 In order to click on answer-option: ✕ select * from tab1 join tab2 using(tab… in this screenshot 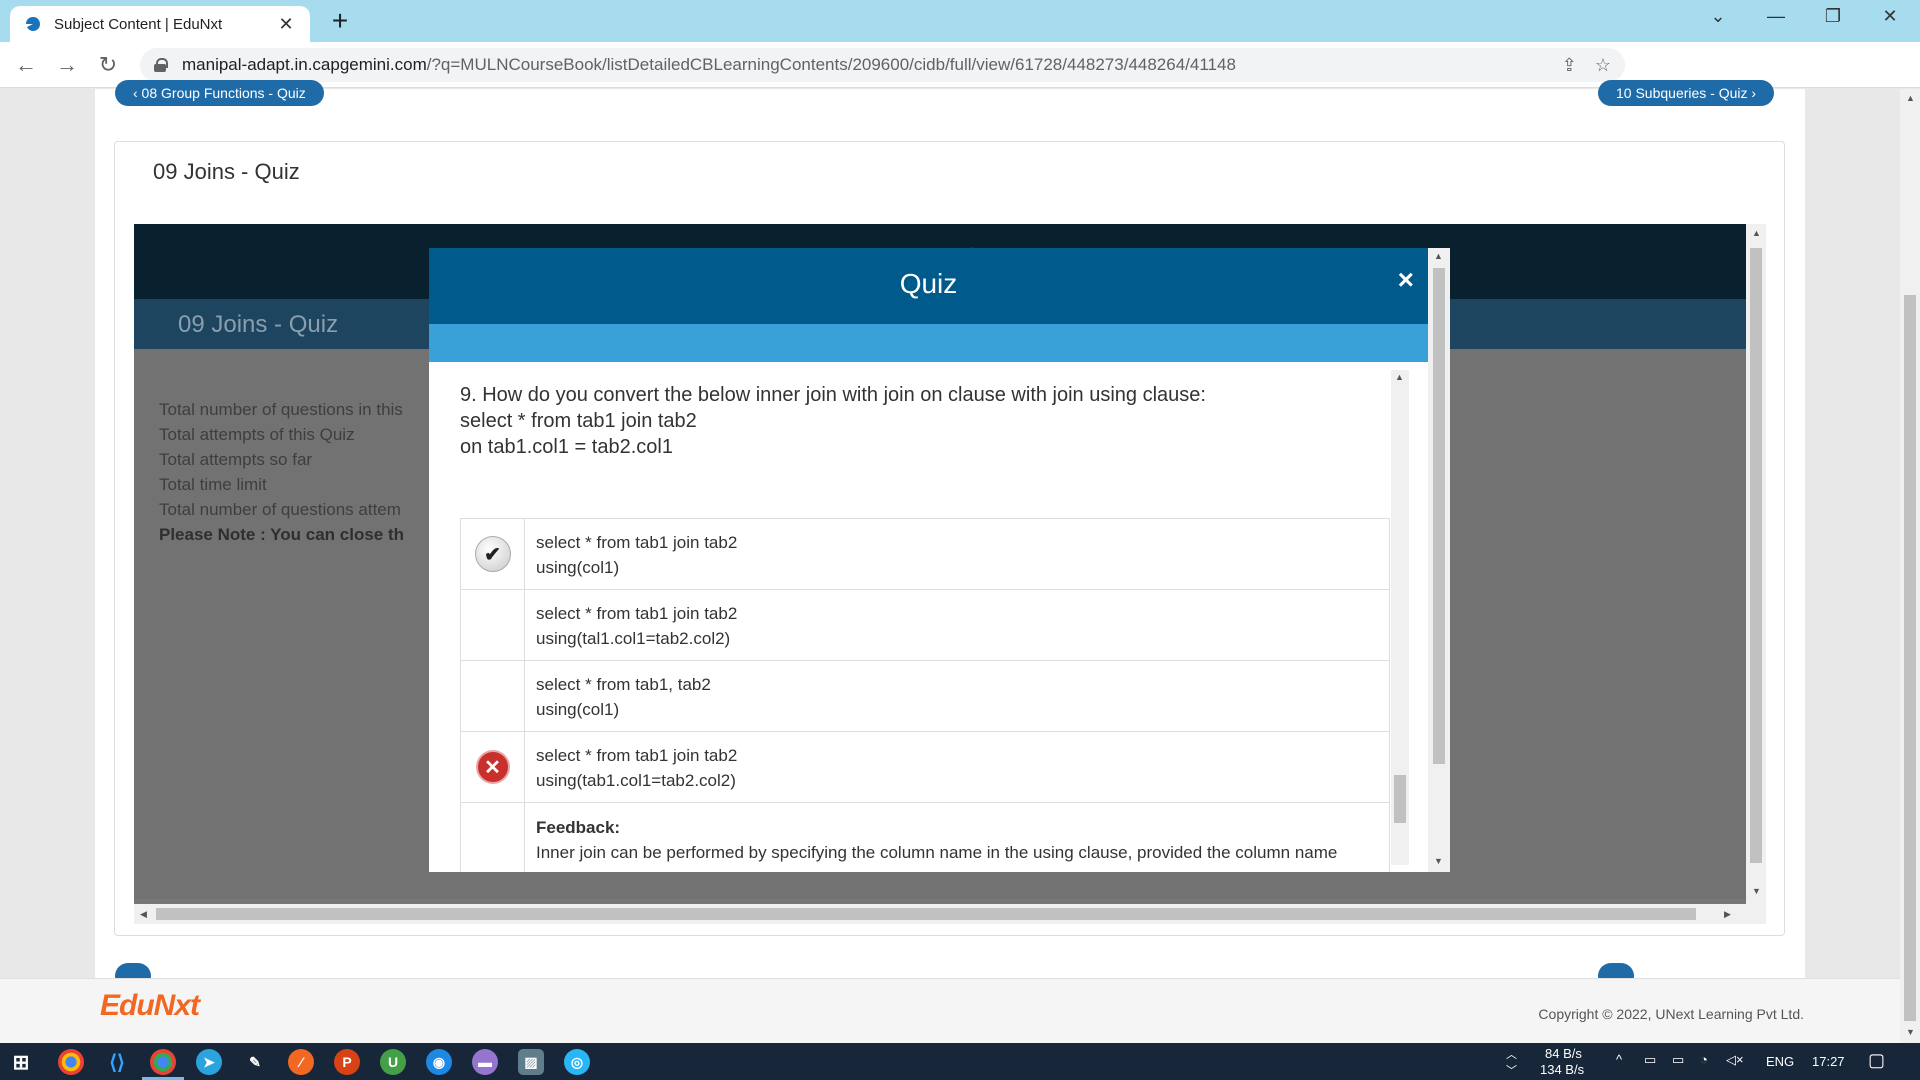, I will do `click(925, 767)`.